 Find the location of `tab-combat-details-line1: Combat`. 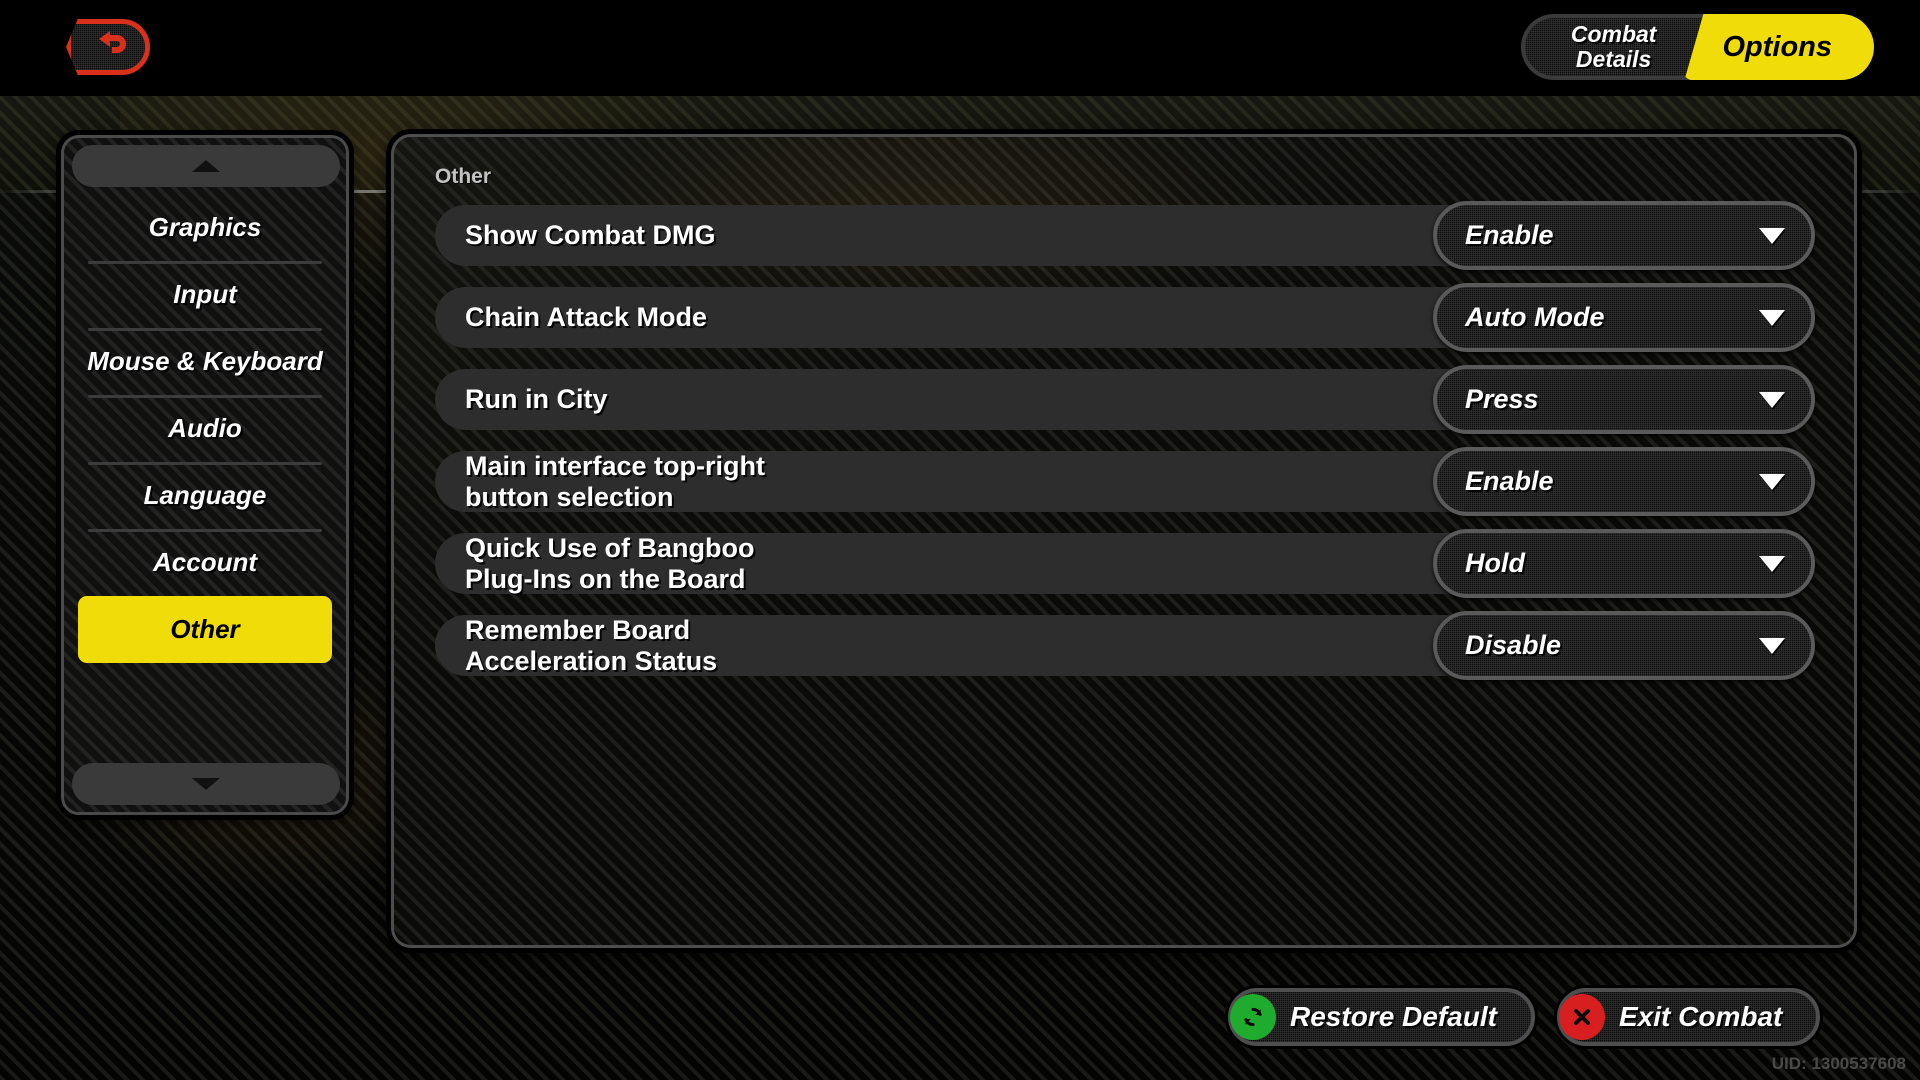

tab-combat-details-line1: Combat is located at coordinates (1613, 34).